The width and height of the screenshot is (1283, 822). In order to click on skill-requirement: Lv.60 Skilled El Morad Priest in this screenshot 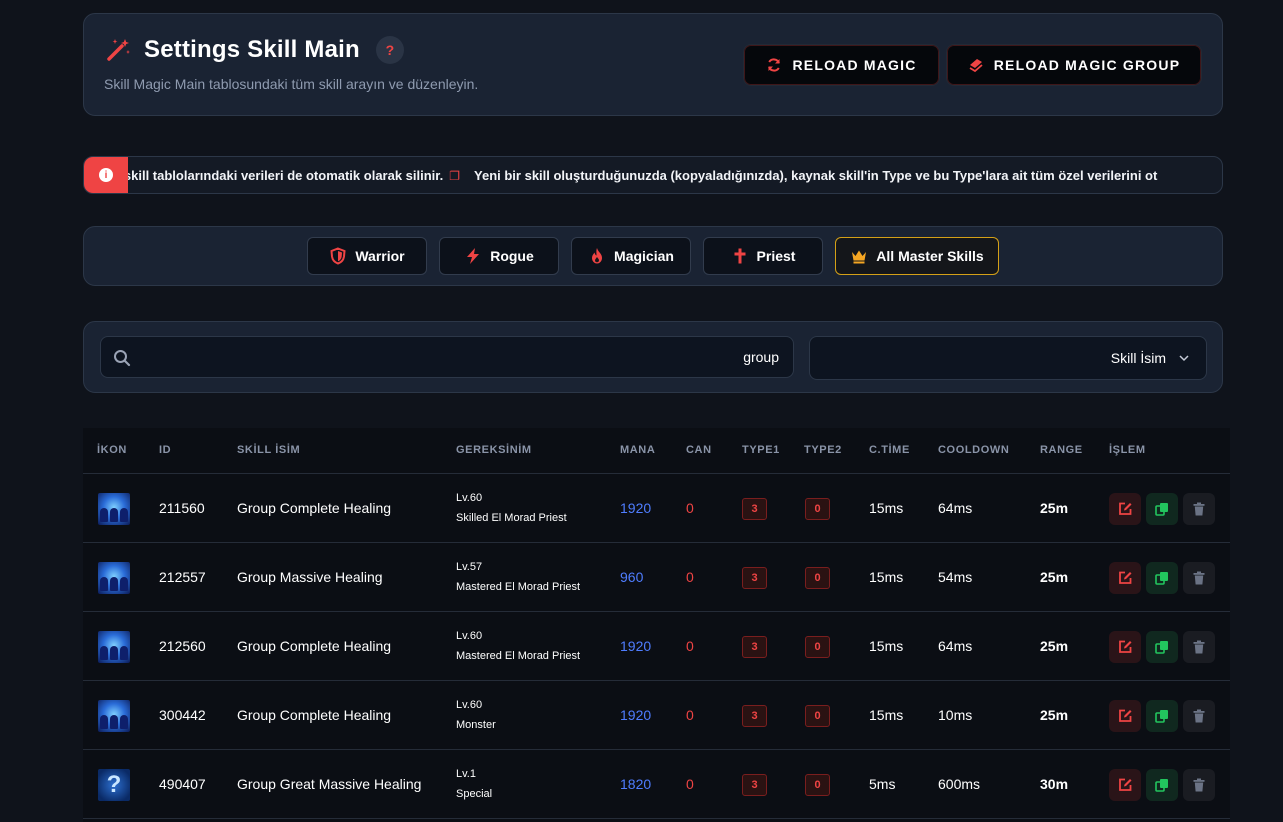, I will do `click(511, 508)`.